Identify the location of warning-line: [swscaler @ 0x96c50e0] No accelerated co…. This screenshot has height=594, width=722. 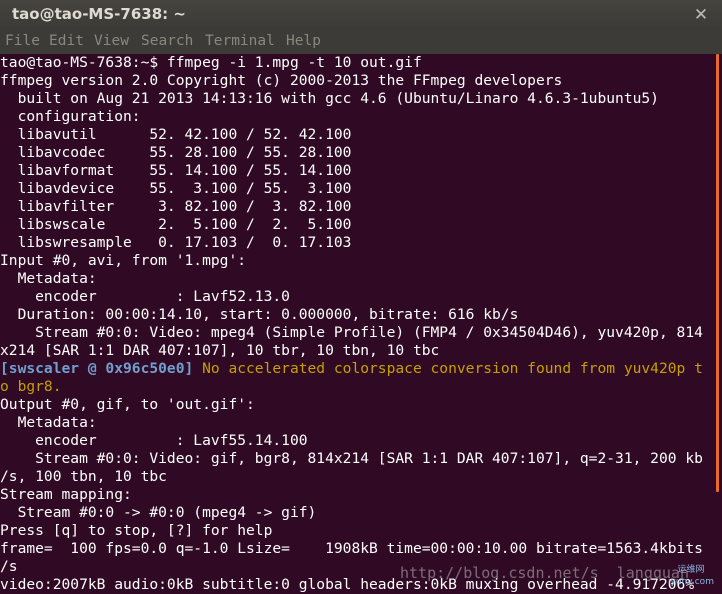
(357, 369).